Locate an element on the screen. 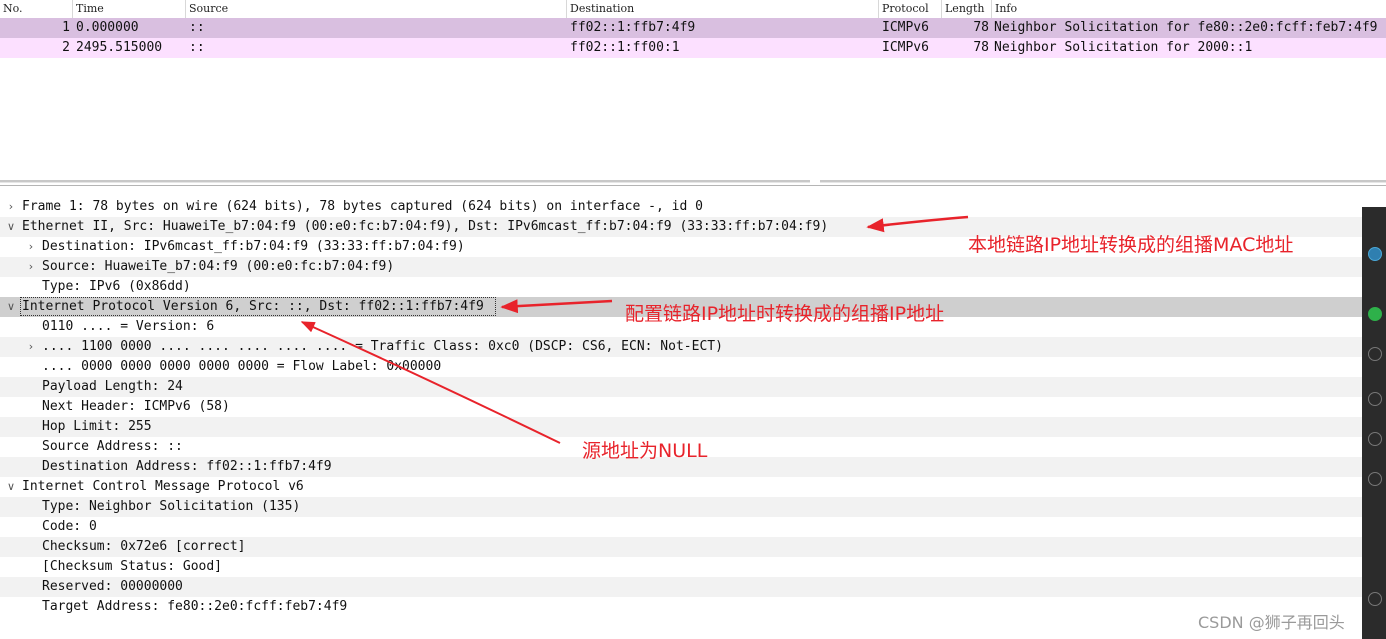 This screenshot has width=1386, height=639. box-icon is located at coordinates (1375, 399).